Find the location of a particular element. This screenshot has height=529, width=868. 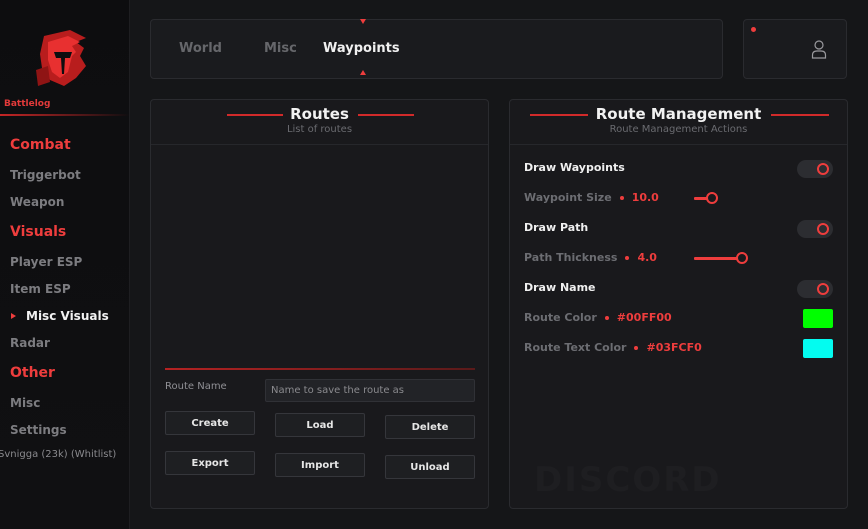

spartan-helmet-logo-icon is located at coordinates (61, 58).